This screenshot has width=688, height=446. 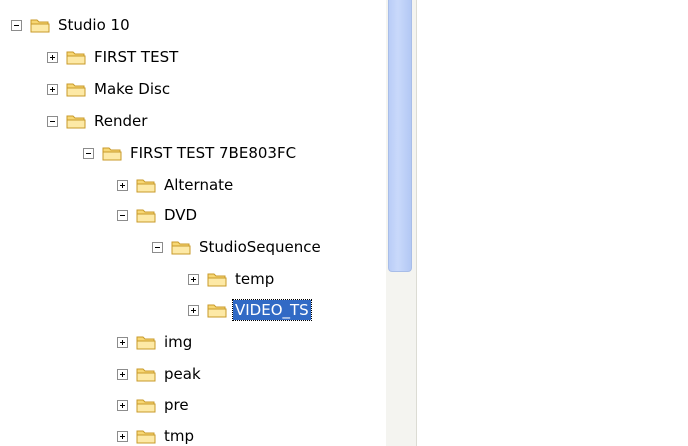 I want to click on tree-node-studiosequence: StudioSequence, so click(x=237, y=247).